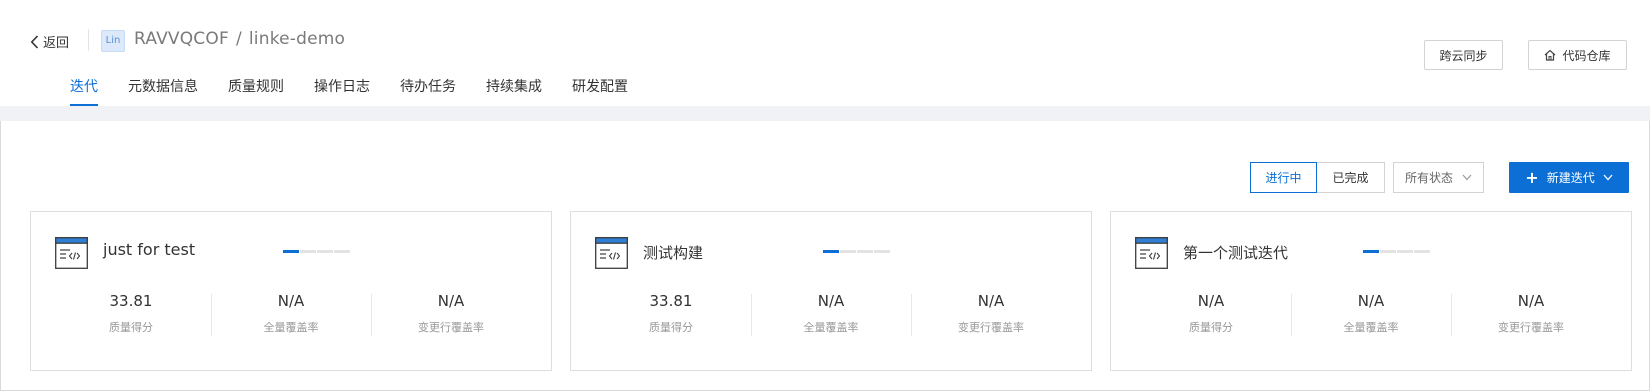 The image size is (1650, 391). I want to click on iteration-state-toggle: 进行中 已完成, so click(1317, 177).